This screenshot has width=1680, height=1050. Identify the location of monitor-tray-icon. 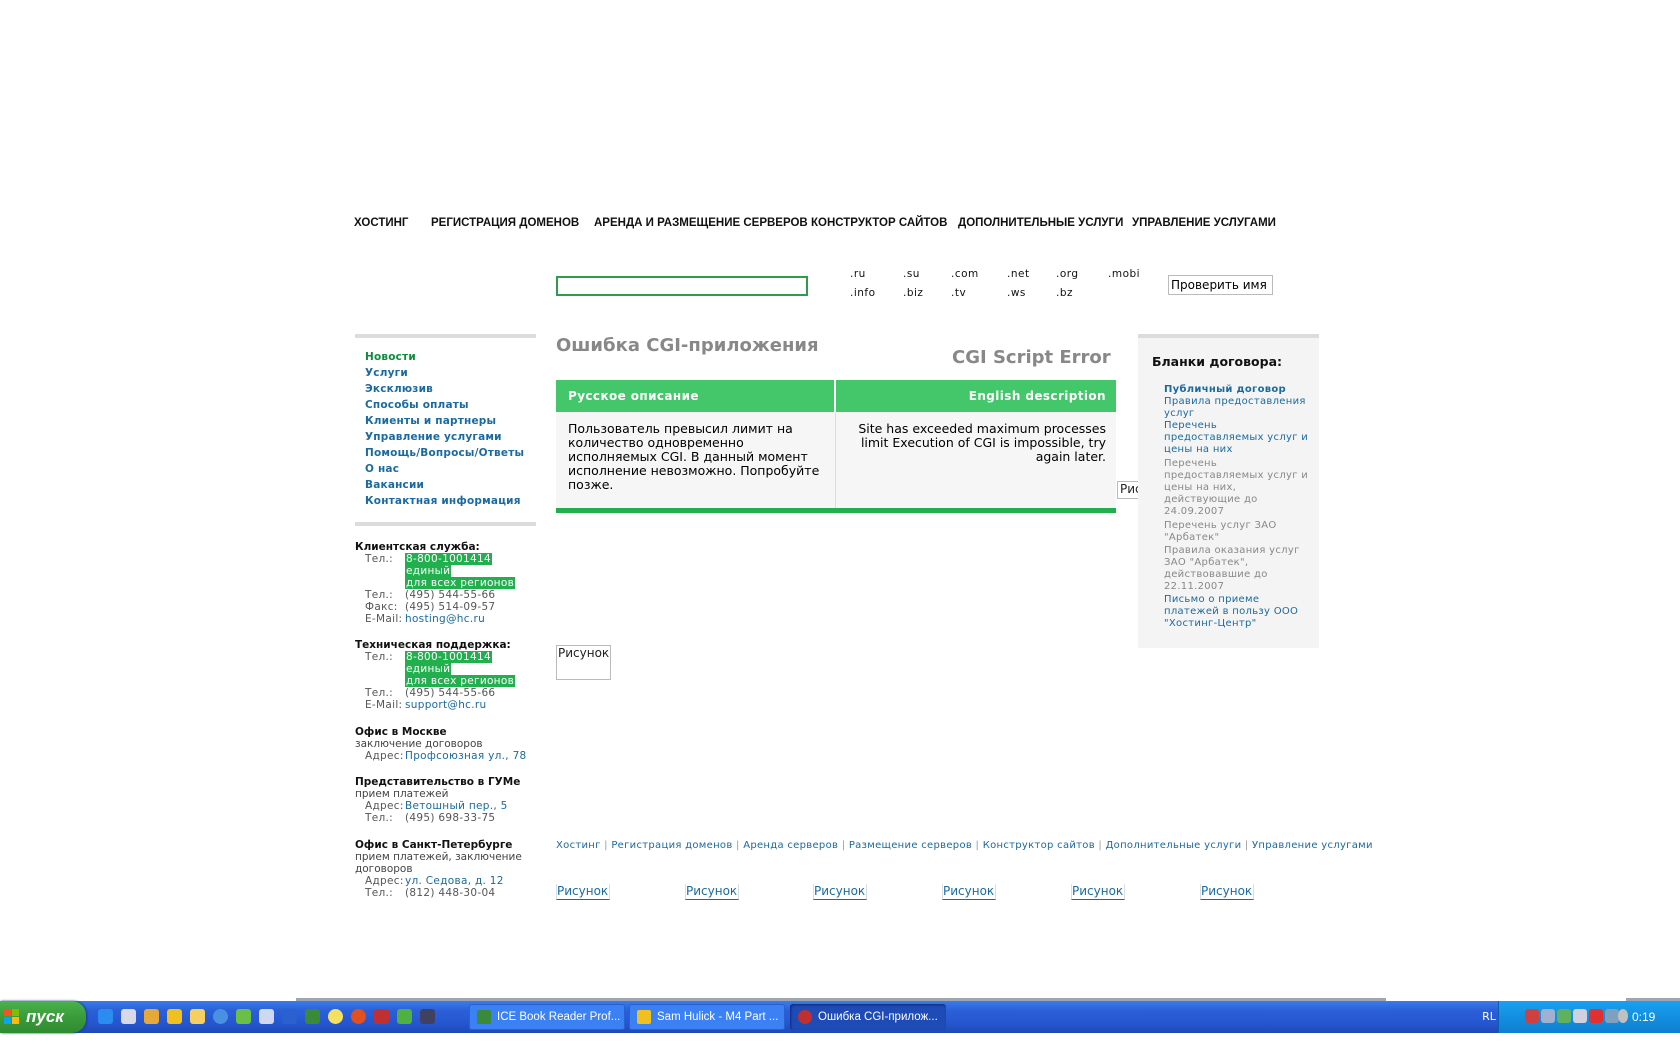
(1580, 1016).